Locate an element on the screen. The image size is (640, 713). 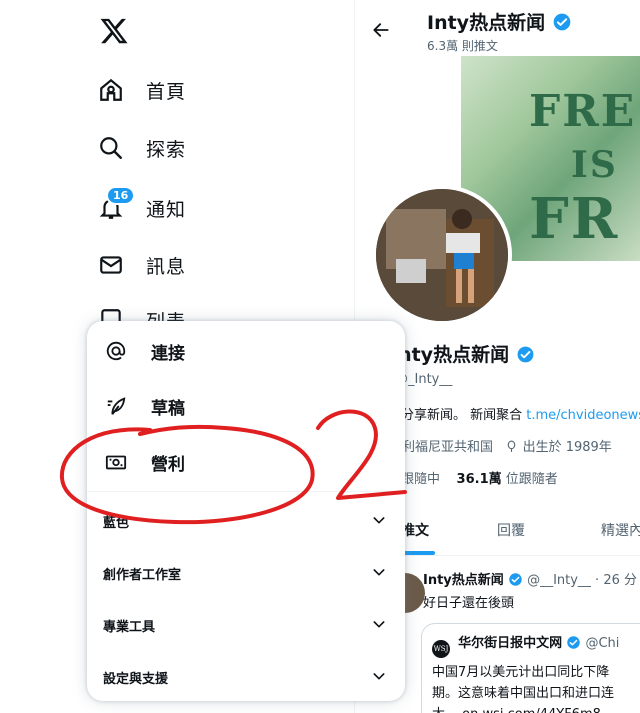
menu-section-blue: 藍色 is located at coordinates (246, 521).